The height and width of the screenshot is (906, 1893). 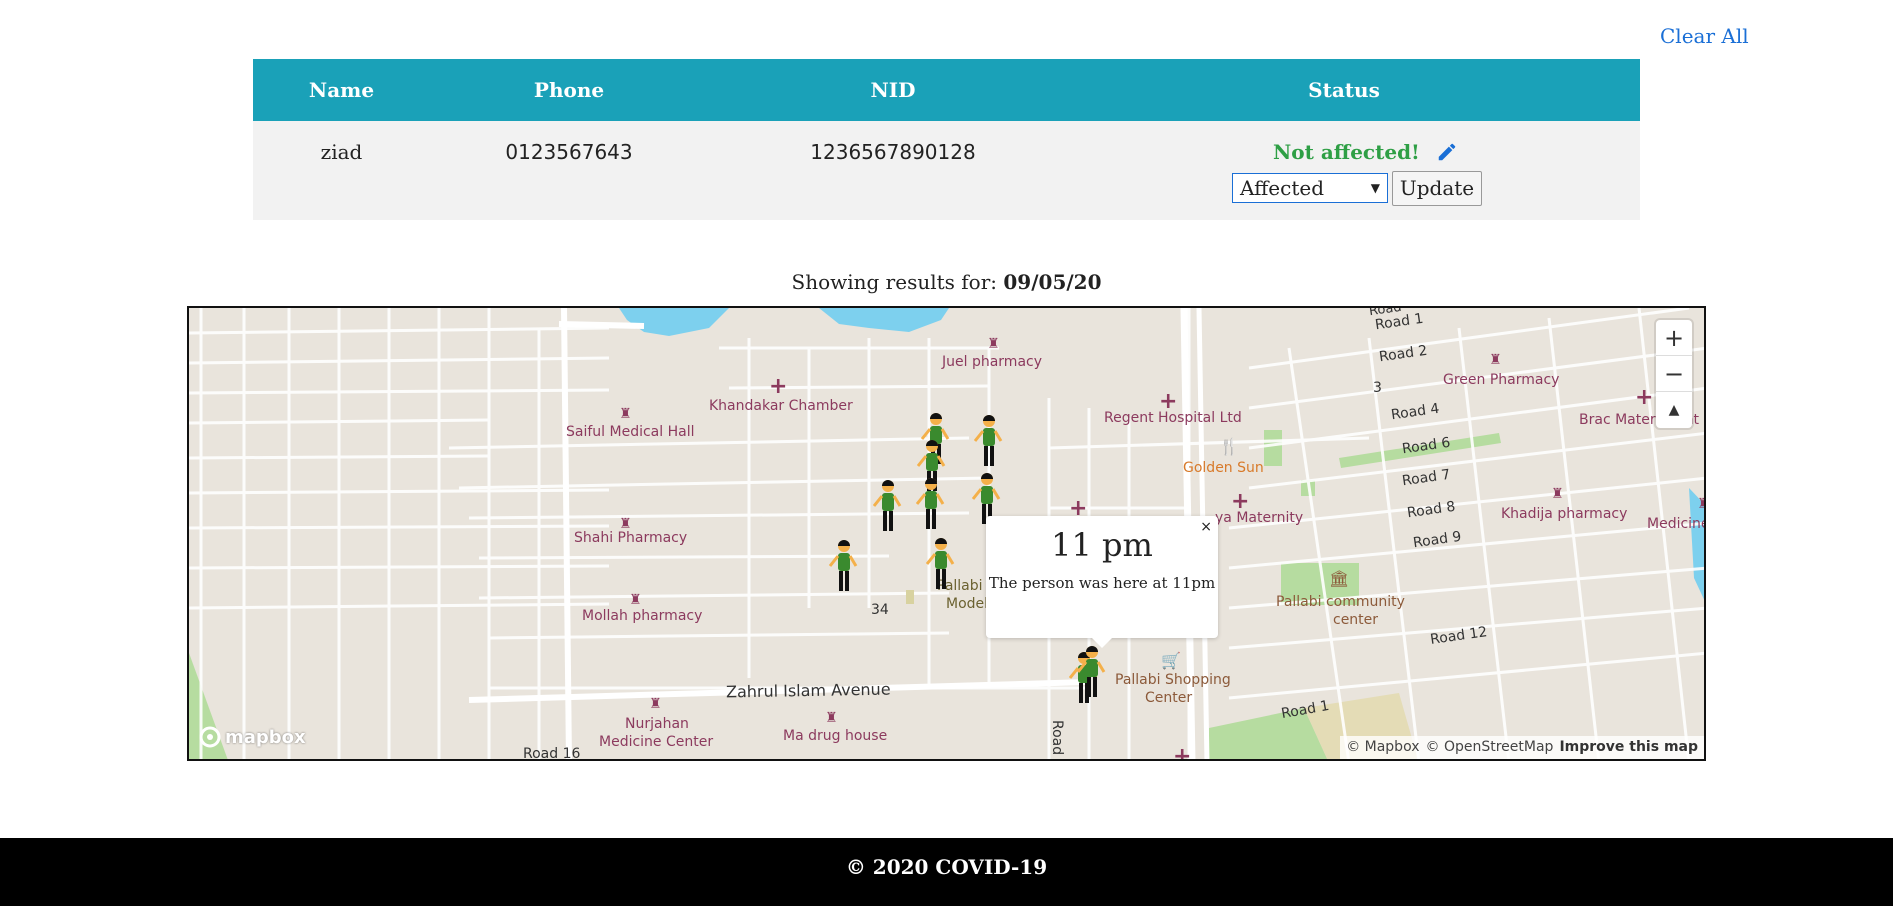 What do you see at coordinates (1676, 524) in the screenshot?
I see `poi-label-medicine: Medicine` at bounding box center [1676, 524].